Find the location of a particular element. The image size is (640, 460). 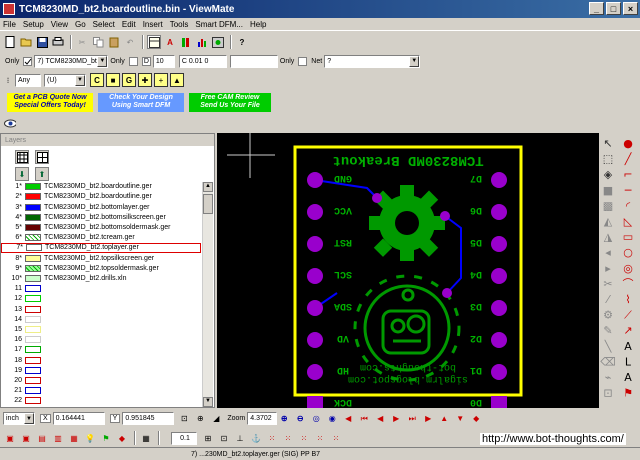

layer-grid-alt-icon is located at coordinates (42, 157).